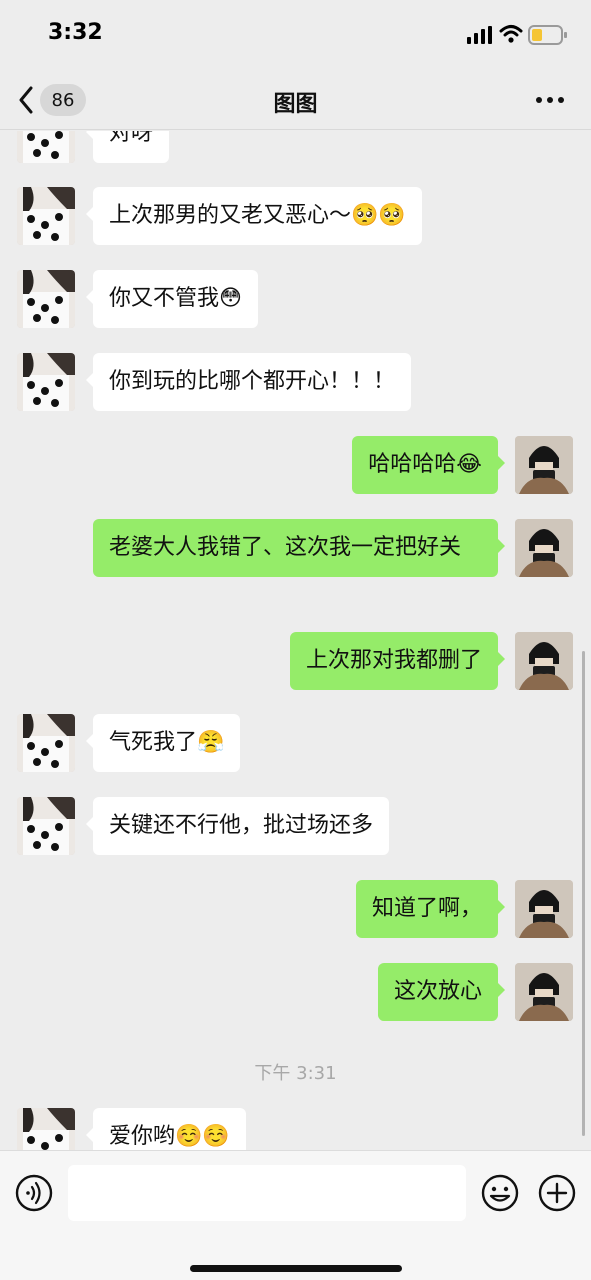 The image size is (591, 1280). I want to click on message-bubble: 你又不管我😳, so click(172, 299).